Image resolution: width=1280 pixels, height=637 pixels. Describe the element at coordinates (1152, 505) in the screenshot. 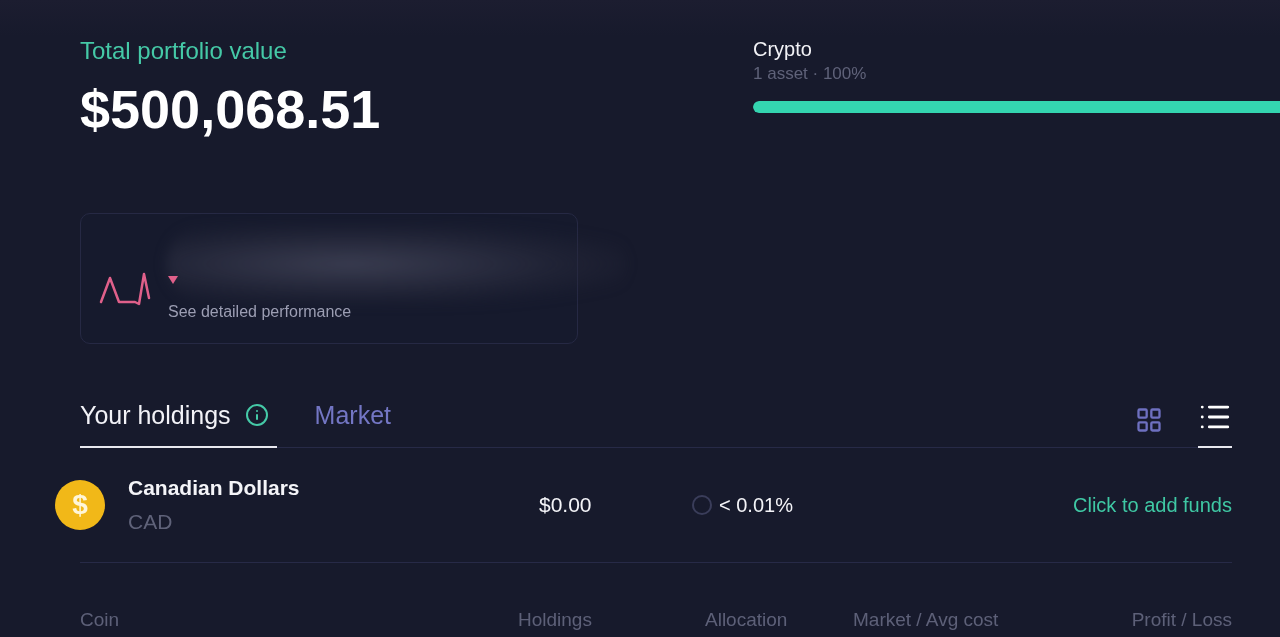

I see `add-funds-link: Click to add funds` at that location.